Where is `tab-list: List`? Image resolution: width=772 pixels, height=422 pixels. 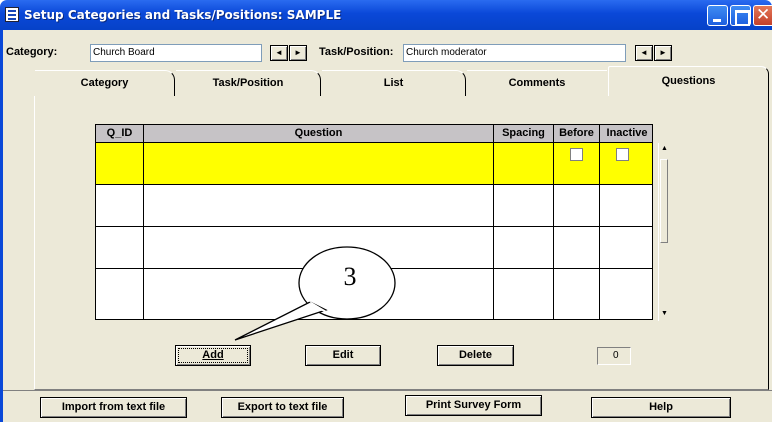
tab-list: List is located at coordinates (394, 83).